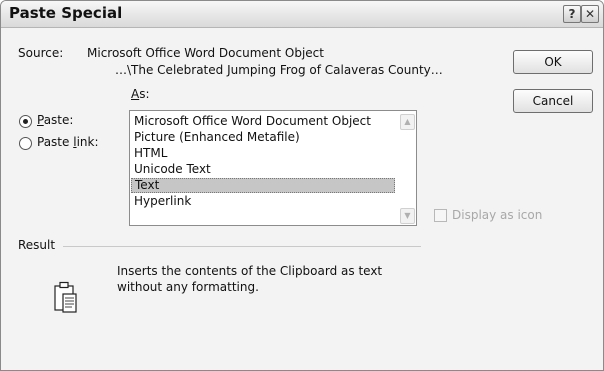 This screenshot has height=371, width=604. Describe the element at coordinates (150, 153) in the screenshot. I see `format-item-html: HTML` at that location.